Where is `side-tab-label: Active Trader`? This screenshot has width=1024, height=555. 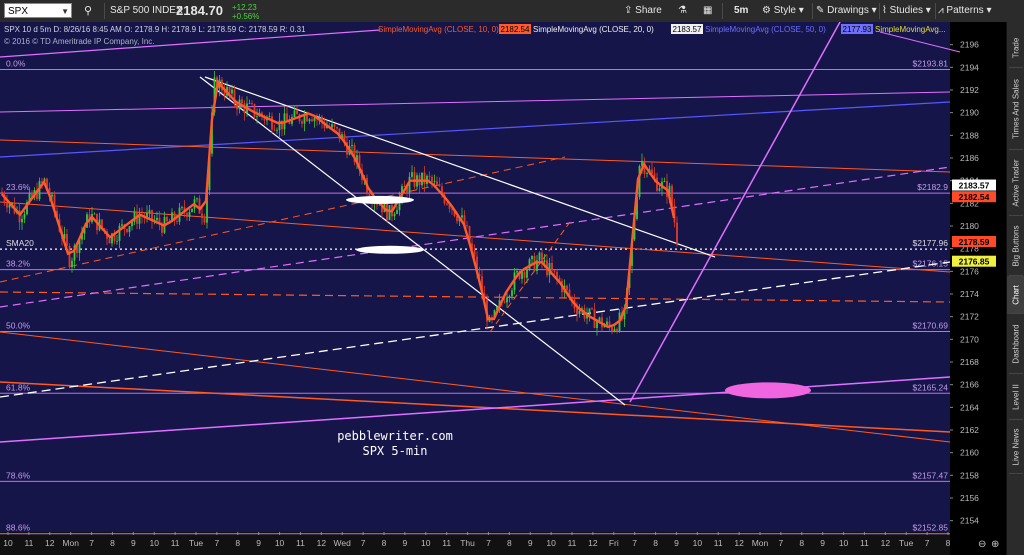
side-tab-label: Active Trader is located at coordinates (1016, 183).